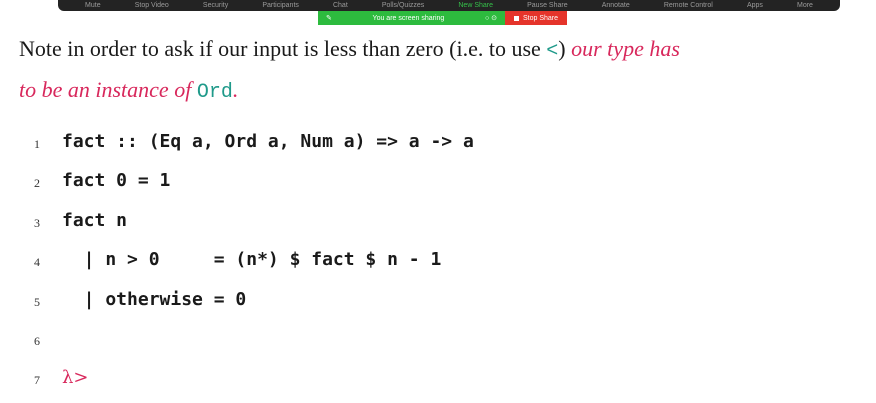 This screenshot has width=876, height=403. I want to click on prose-line-2: to be an instance of Ord., so click(129, 90).